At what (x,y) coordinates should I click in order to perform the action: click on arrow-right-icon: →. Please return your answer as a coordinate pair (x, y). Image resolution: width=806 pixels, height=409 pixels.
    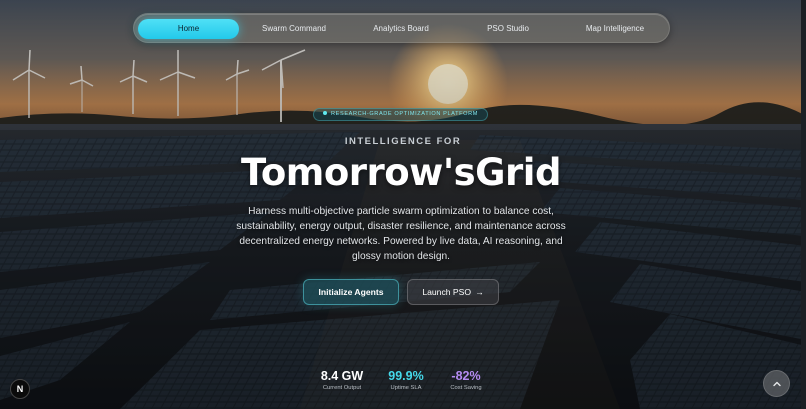
    Looking at the image, I should click on (479, 292).